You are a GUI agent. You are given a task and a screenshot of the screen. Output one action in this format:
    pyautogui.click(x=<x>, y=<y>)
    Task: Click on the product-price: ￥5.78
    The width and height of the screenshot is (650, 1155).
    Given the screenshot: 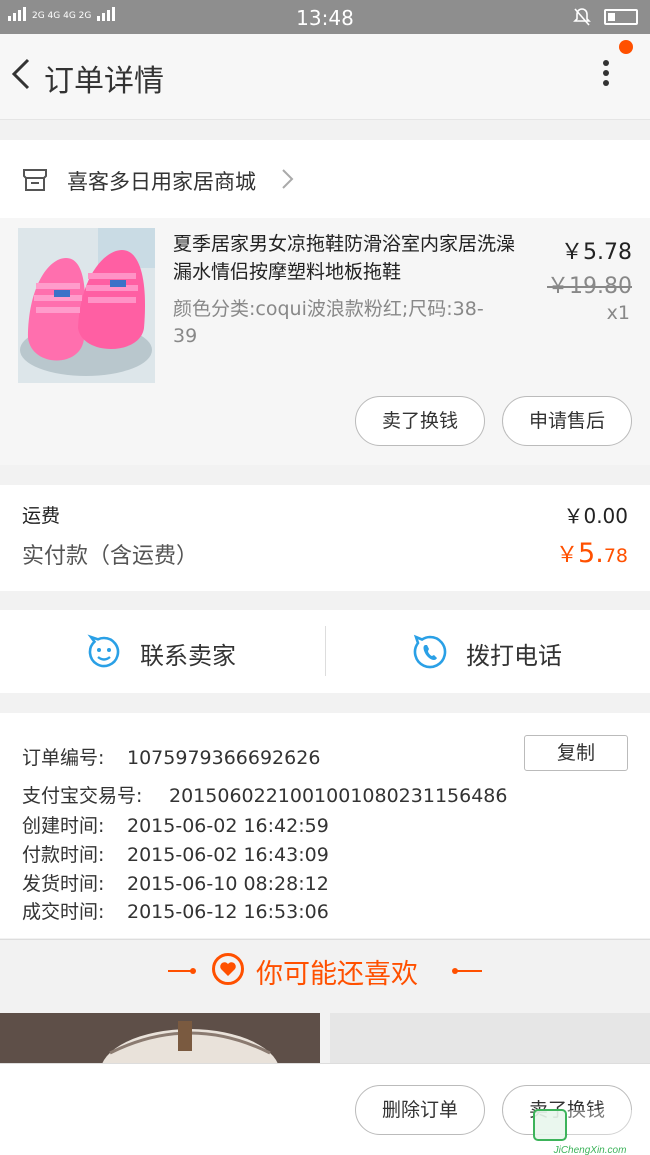 What is the action you would take?
    pyautogui.click(x=596, y=252)
    